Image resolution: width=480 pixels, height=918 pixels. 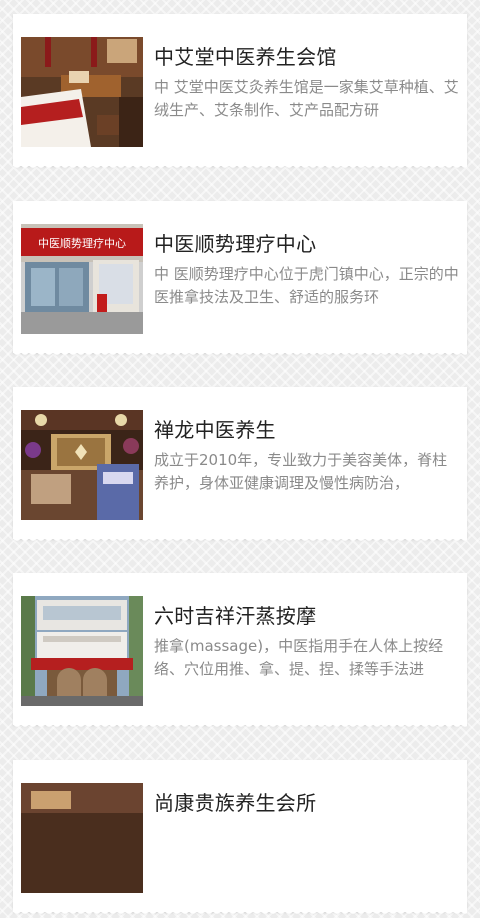 I want to click on venue-description, so click(x=307, y=845).